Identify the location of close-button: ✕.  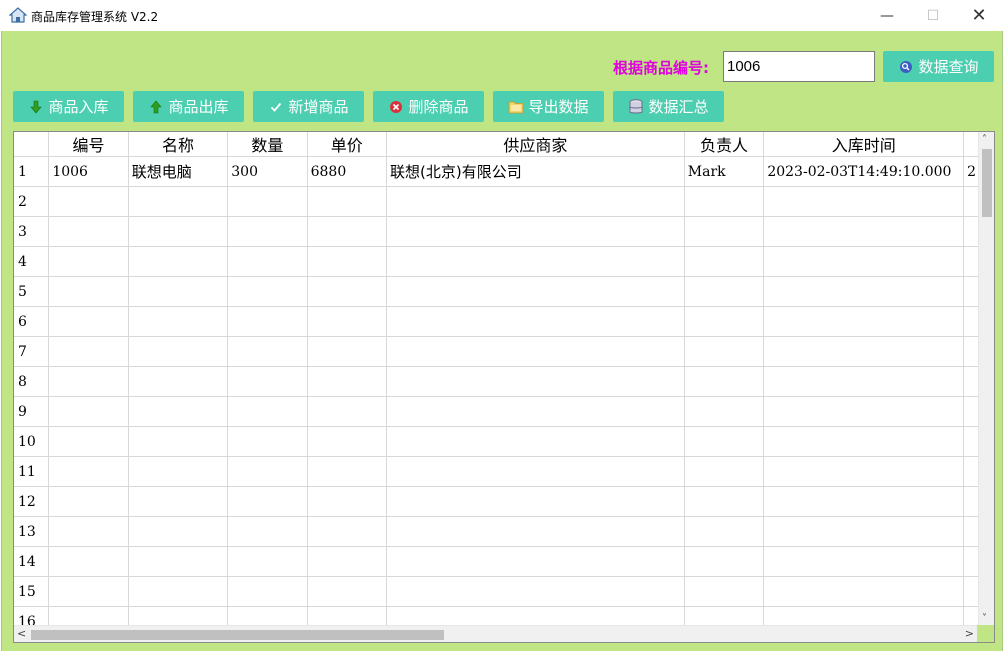
(979, 15).